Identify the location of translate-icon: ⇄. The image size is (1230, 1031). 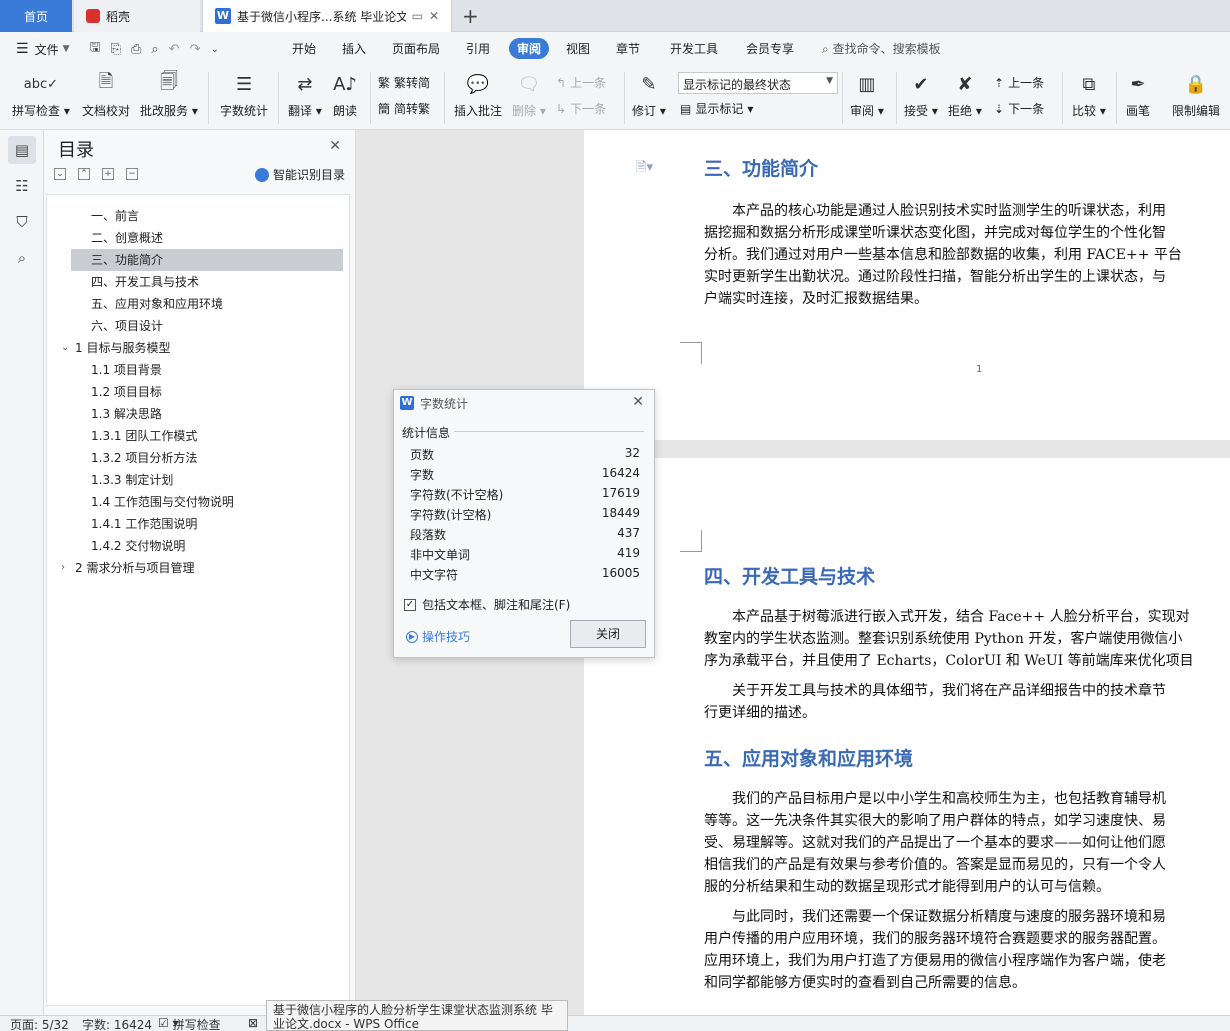
(305, 84).